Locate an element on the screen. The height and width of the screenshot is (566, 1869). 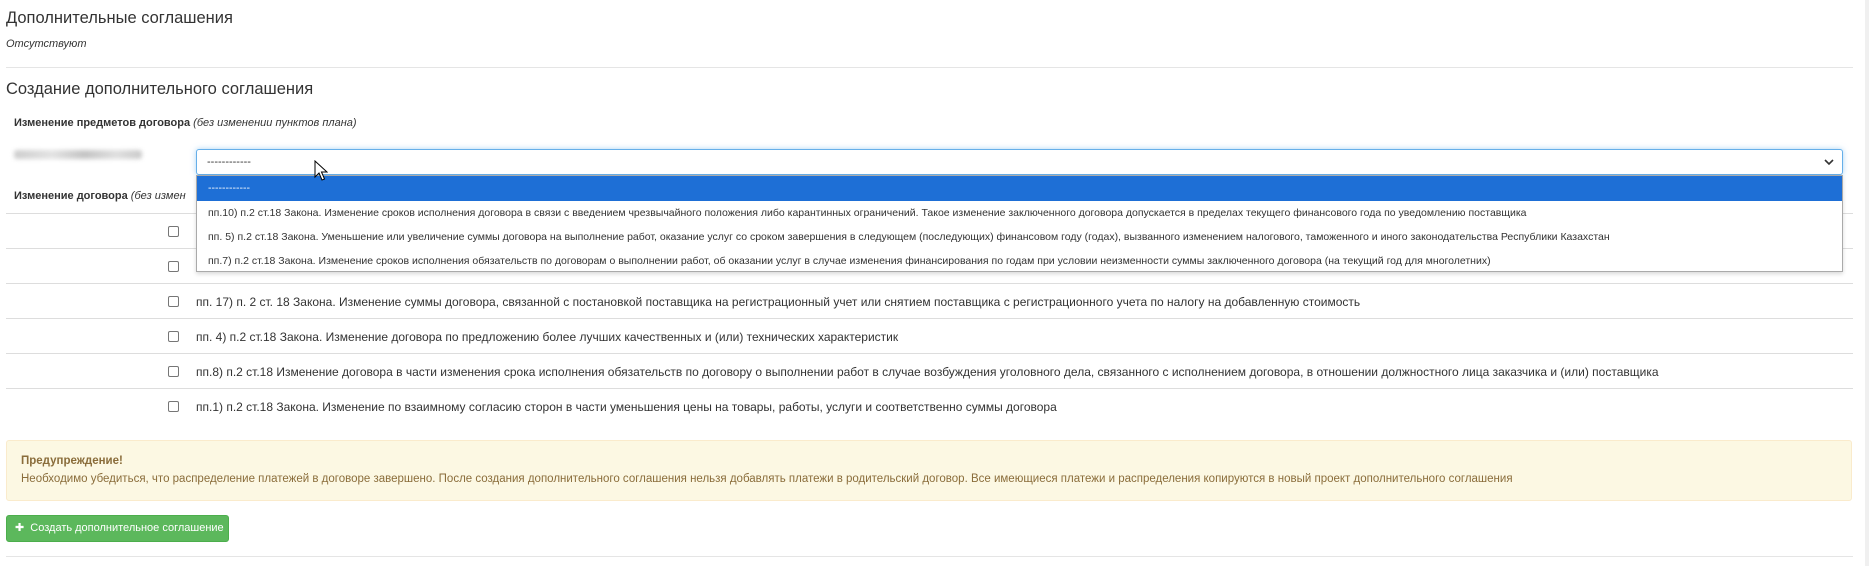
supplementary-agreements-status: Отсутствуют is located at coordinates (46, 44).